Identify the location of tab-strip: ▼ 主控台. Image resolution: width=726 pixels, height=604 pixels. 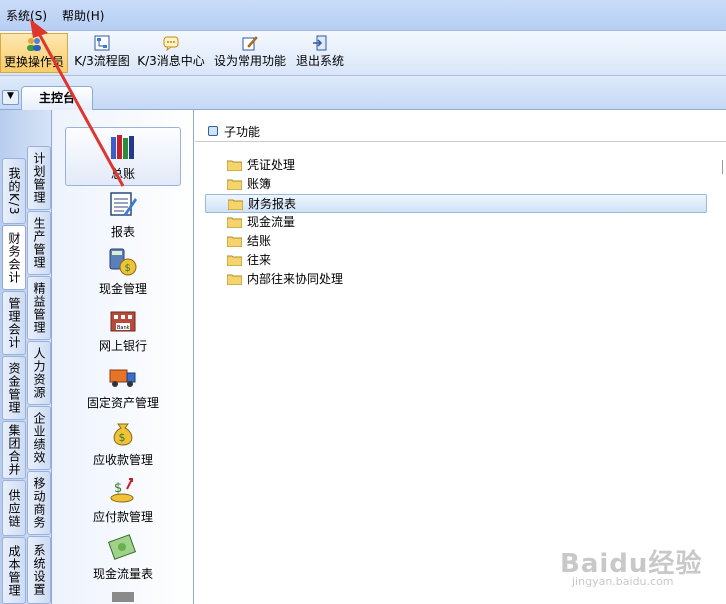
(363, 93).